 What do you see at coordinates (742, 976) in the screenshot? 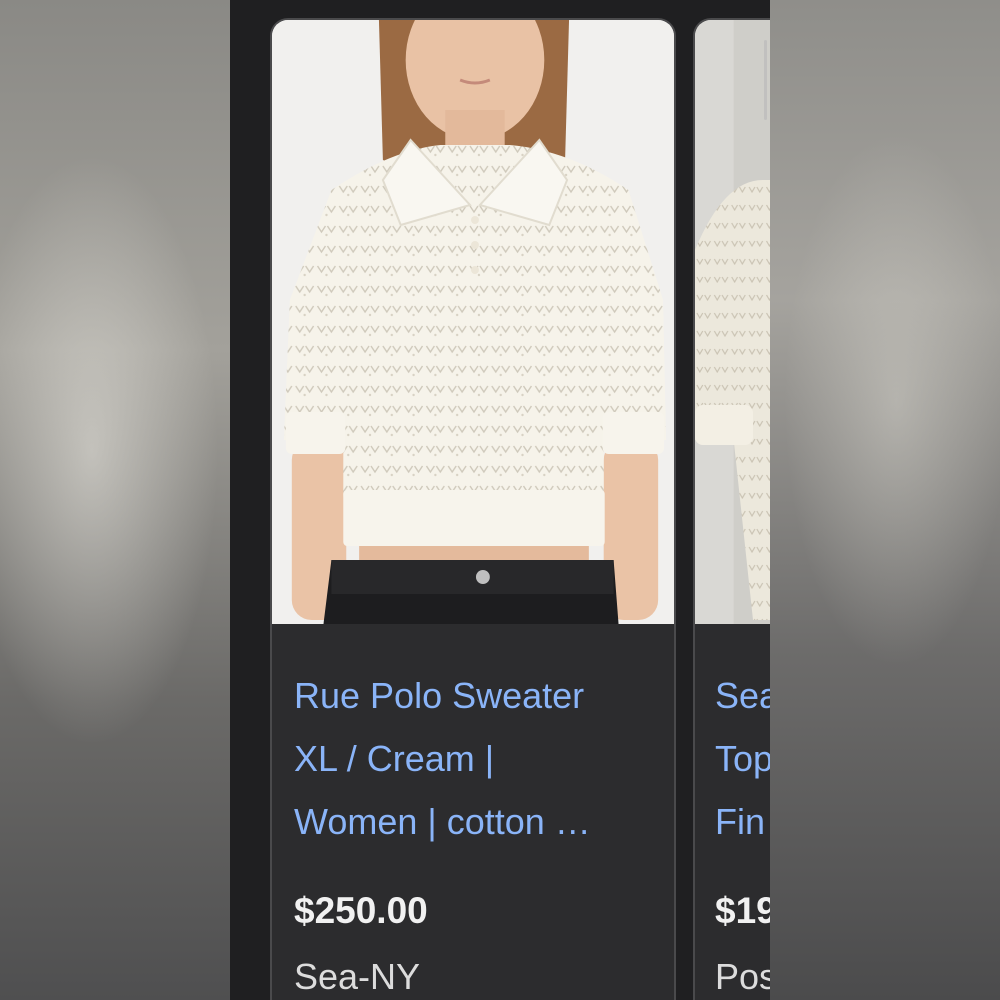
I see `product-store: Pos` at bounding box center [742, 976].